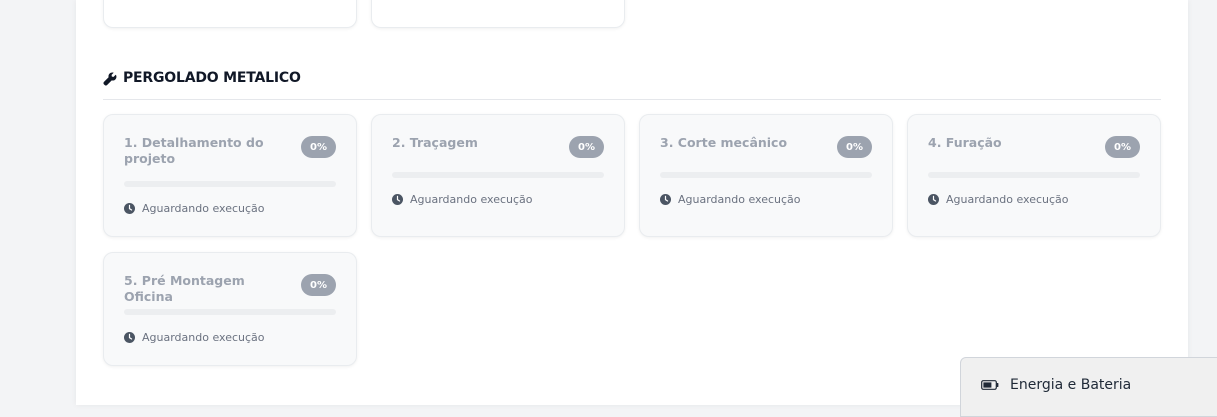 The image size is (1217, 417). Describe the element at coordinates (110, 79) in the screenshot. I see `wrench-icon` at that location.